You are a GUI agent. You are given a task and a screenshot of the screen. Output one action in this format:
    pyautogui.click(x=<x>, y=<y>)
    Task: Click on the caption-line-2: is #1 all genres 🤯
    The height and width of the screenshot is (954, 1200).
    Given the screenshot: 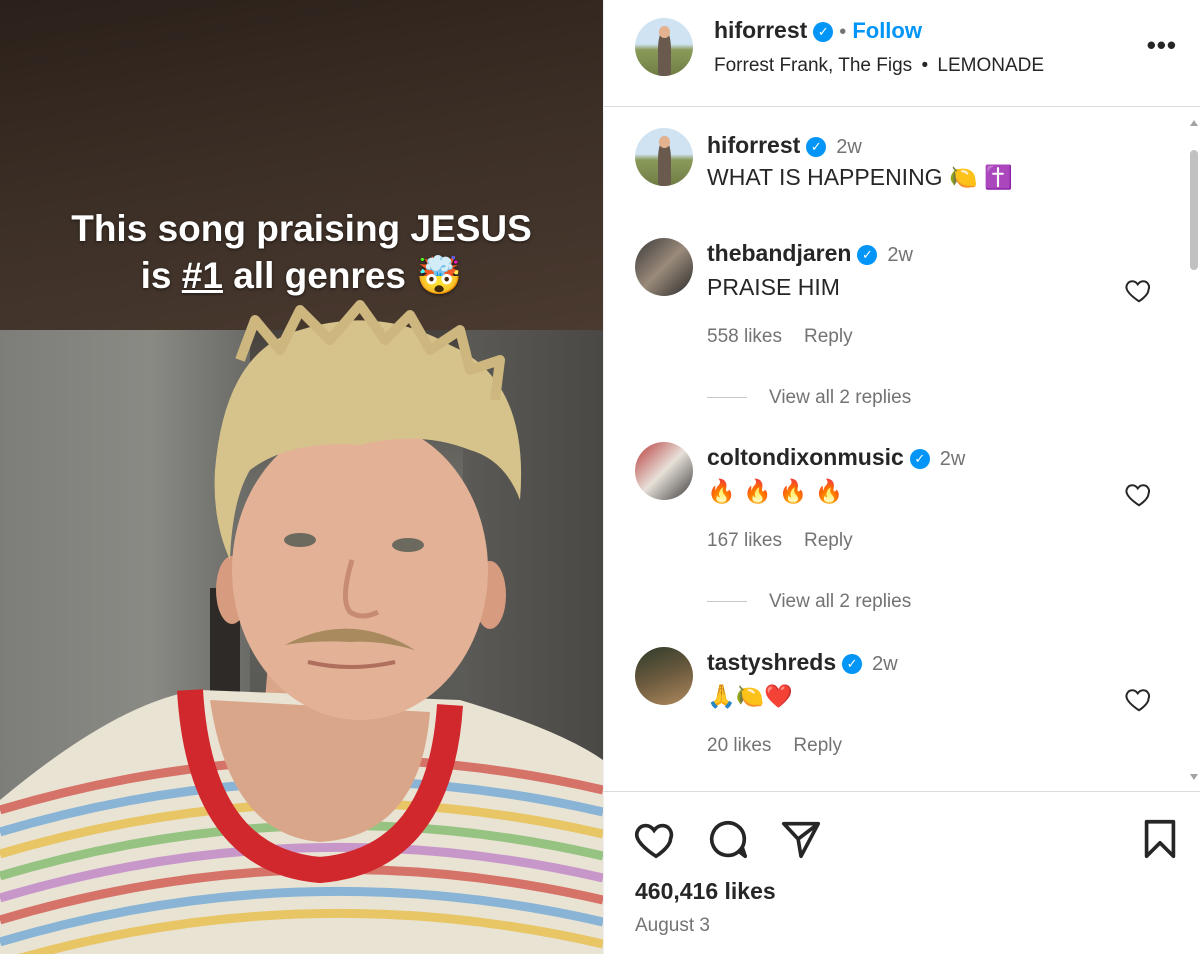 What is the action you would take?
    pyautogui.click(x=301, y=275)
    